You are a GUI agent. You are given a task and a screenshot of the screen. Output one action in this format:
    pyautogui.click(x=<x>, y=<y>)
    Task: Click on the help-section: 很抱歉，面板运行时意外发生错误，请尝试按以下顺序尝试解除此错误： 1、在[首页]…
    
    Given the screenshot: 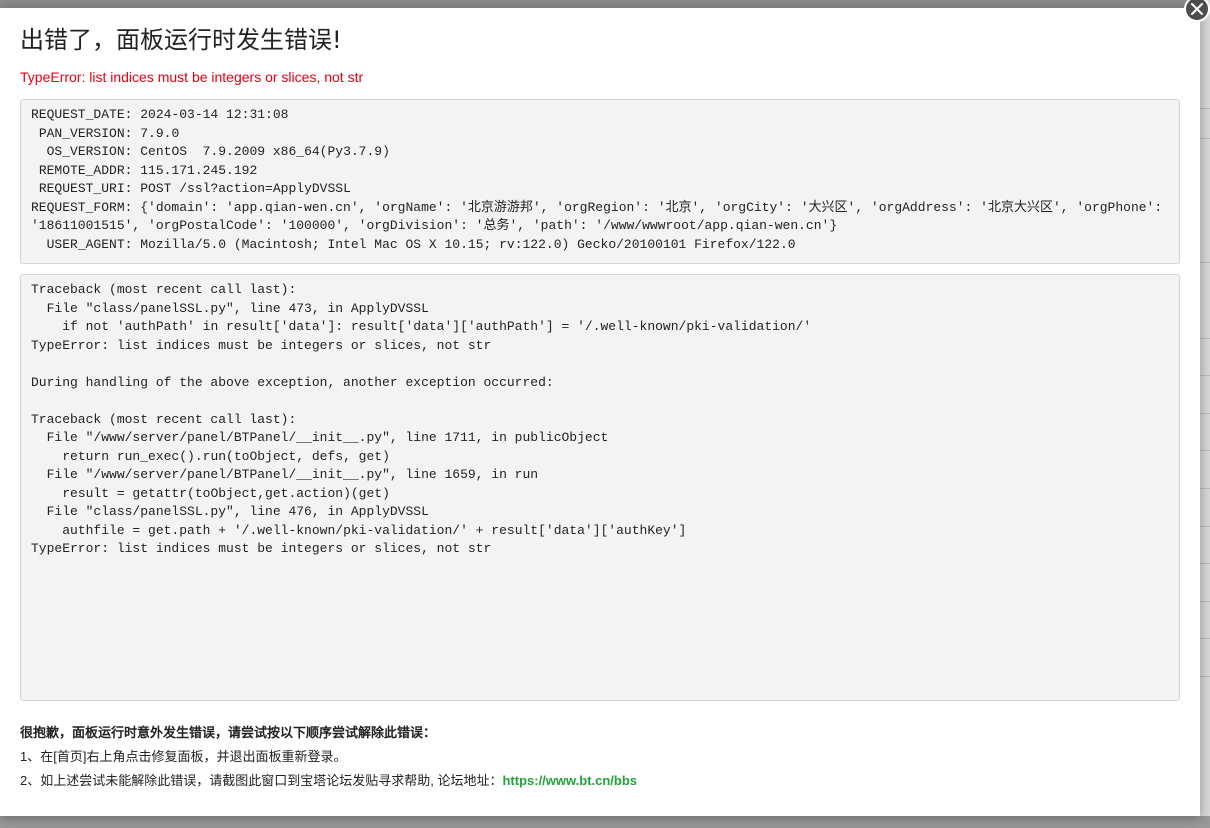 What is the action you would take?
    pyautogui.click(x=600, y=757)
    